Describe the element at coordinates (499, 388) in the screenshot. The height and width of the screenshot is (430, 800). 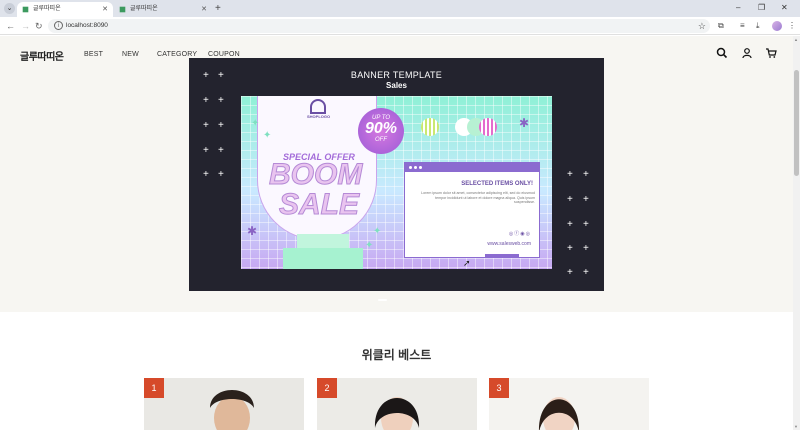
I see `rank-badge: 3` at that location.